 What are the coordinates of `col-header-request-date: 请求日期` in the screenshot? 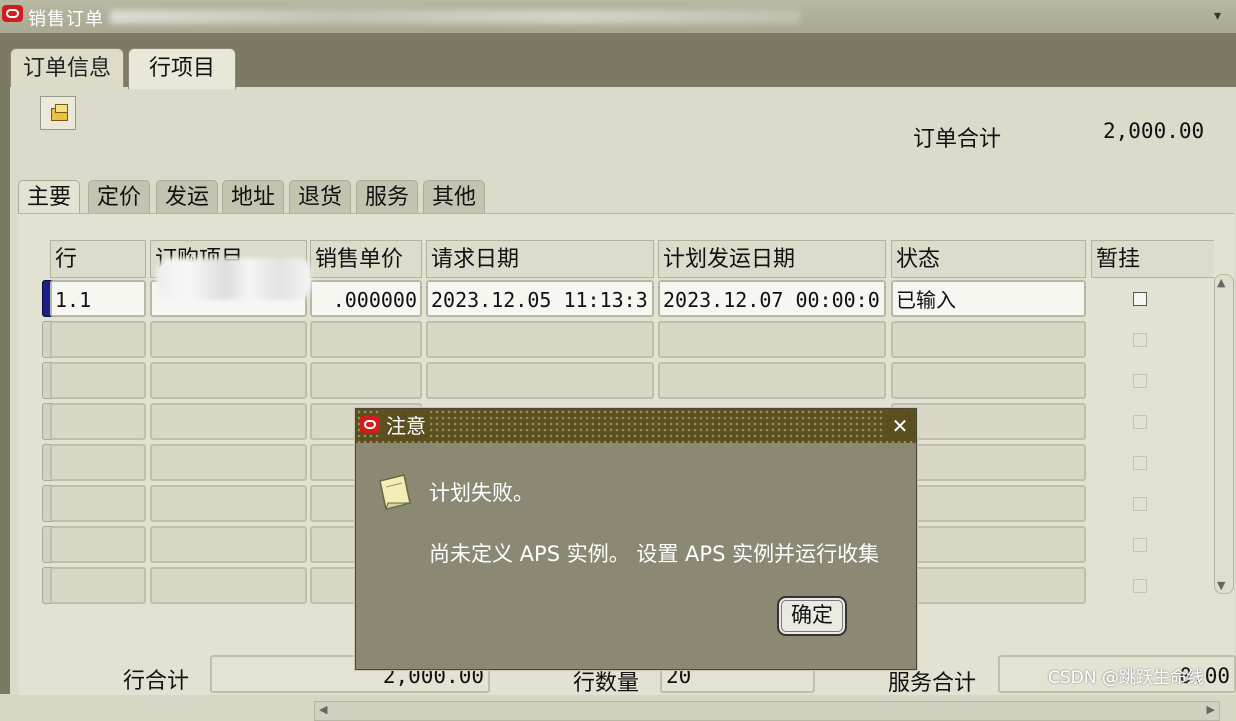 It's located at (540, 259).